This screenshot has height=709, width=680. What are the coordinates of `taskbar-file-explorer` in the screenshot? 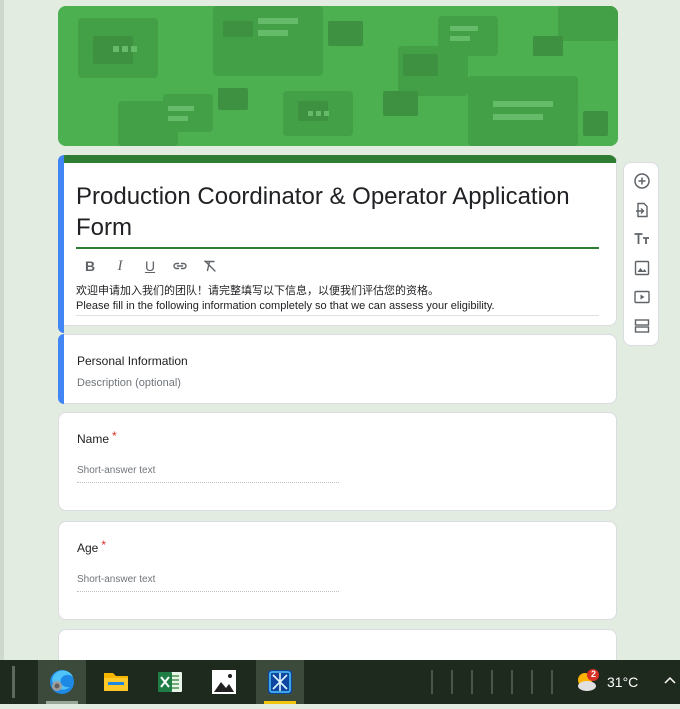 It's located at (116, 682).